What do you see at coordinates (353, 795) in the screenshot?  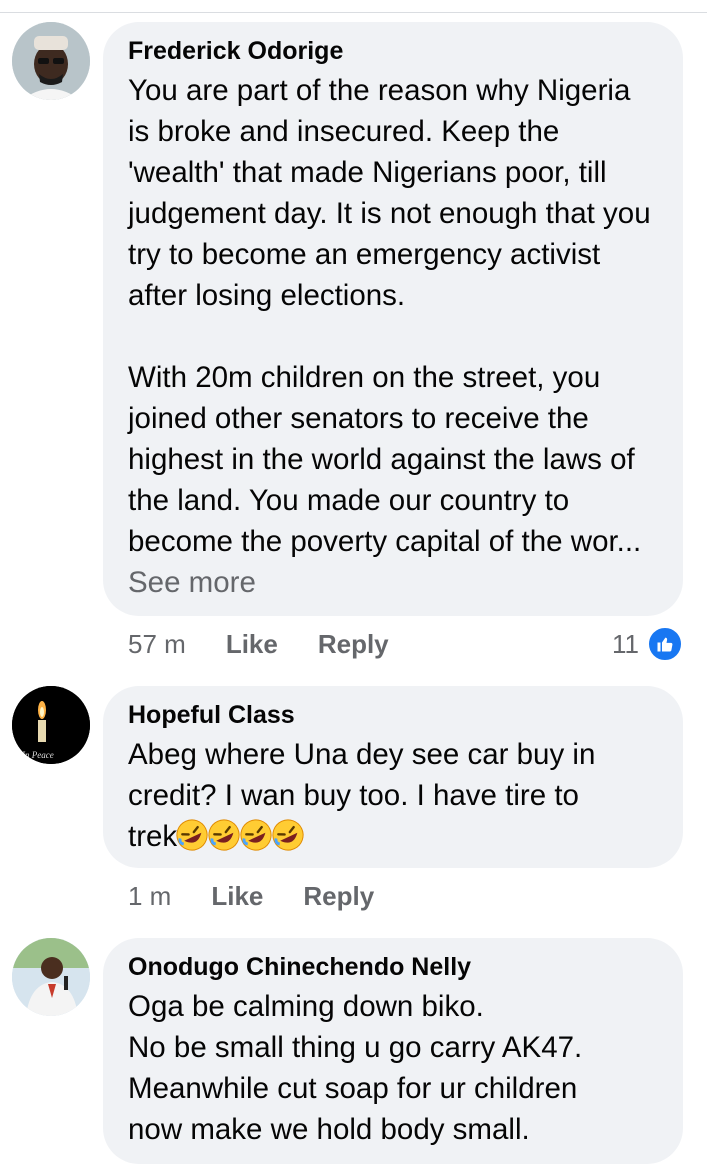 I see `comment-line: credit? I wan buy too. I have tire to` at bounding box center [353, 795].